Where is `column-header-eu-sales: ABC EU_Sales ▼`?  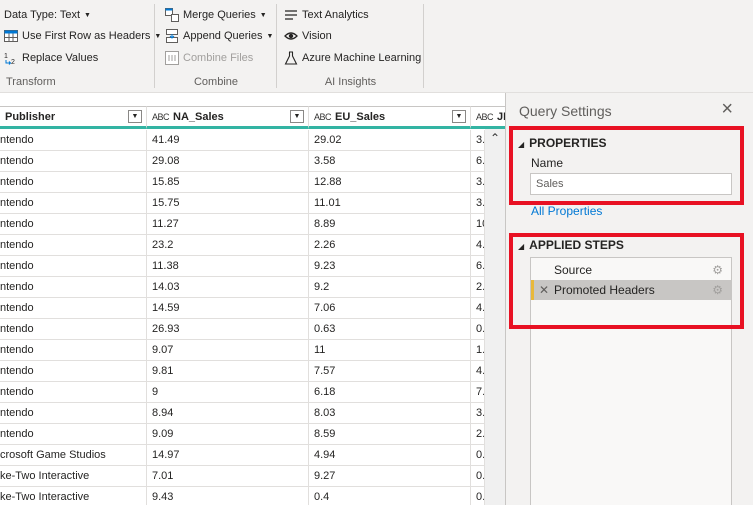
column-header-eu-sales: ABC EU_Sales ▼ is located at coordinates (390, 117).